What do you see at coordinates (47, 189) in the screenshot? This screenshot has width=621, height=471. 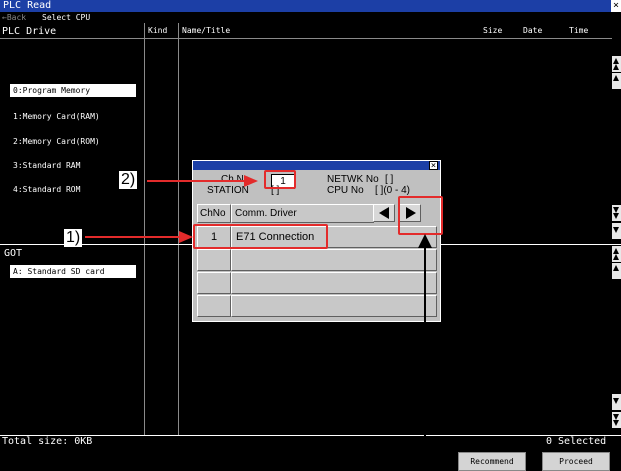 I see `drive-item: 4:Standard ROM` at bounding box center [47, 189].